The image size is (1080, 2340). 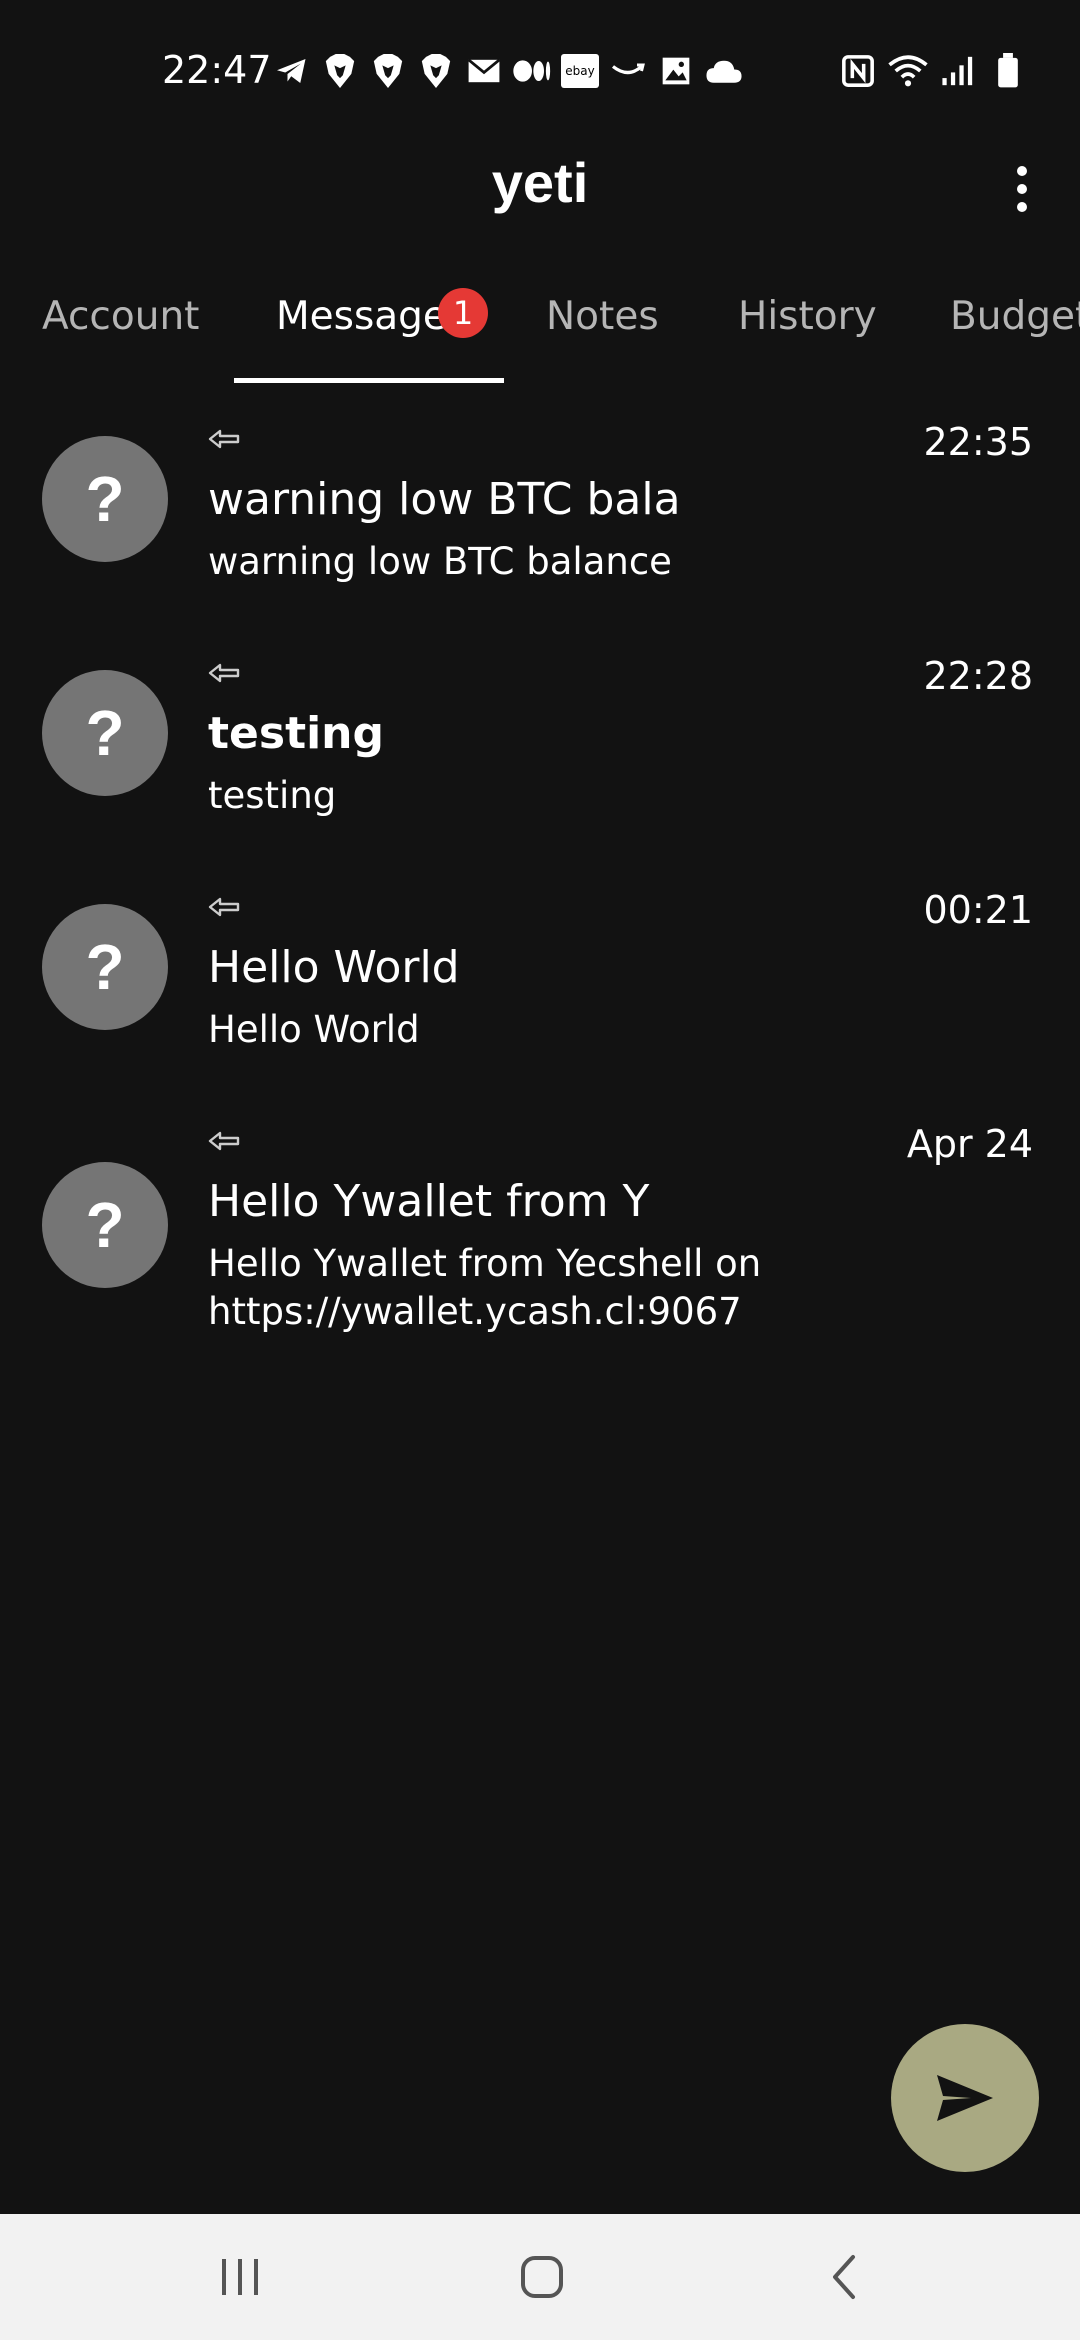 I want to click on signal-icon, so click(x=958, y=71).